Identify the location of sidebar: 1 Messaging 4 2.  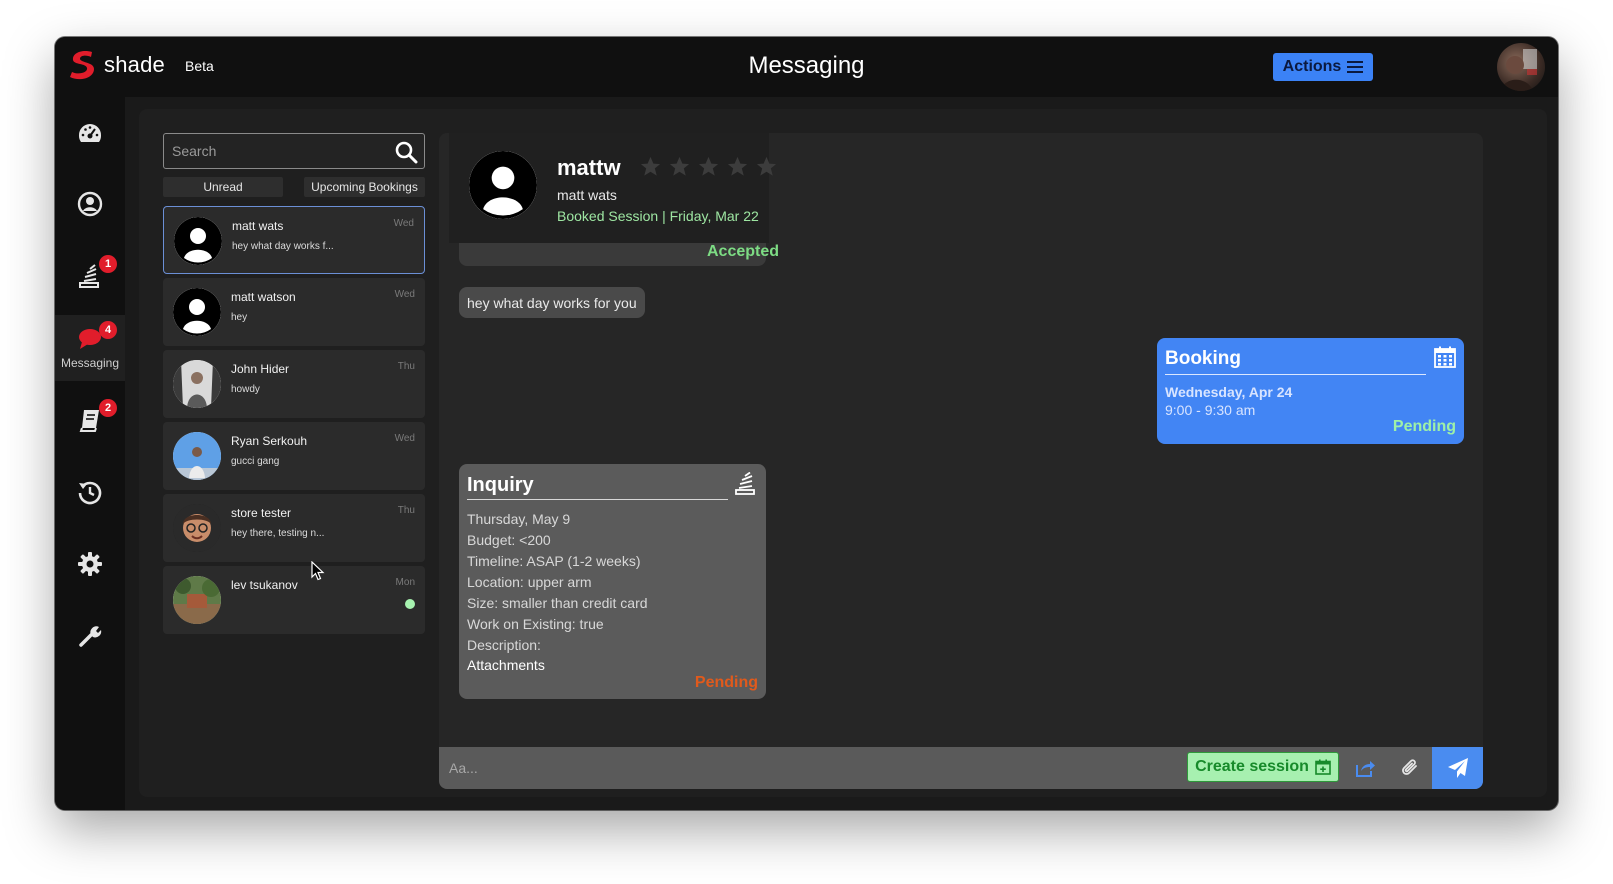
(90, 453).